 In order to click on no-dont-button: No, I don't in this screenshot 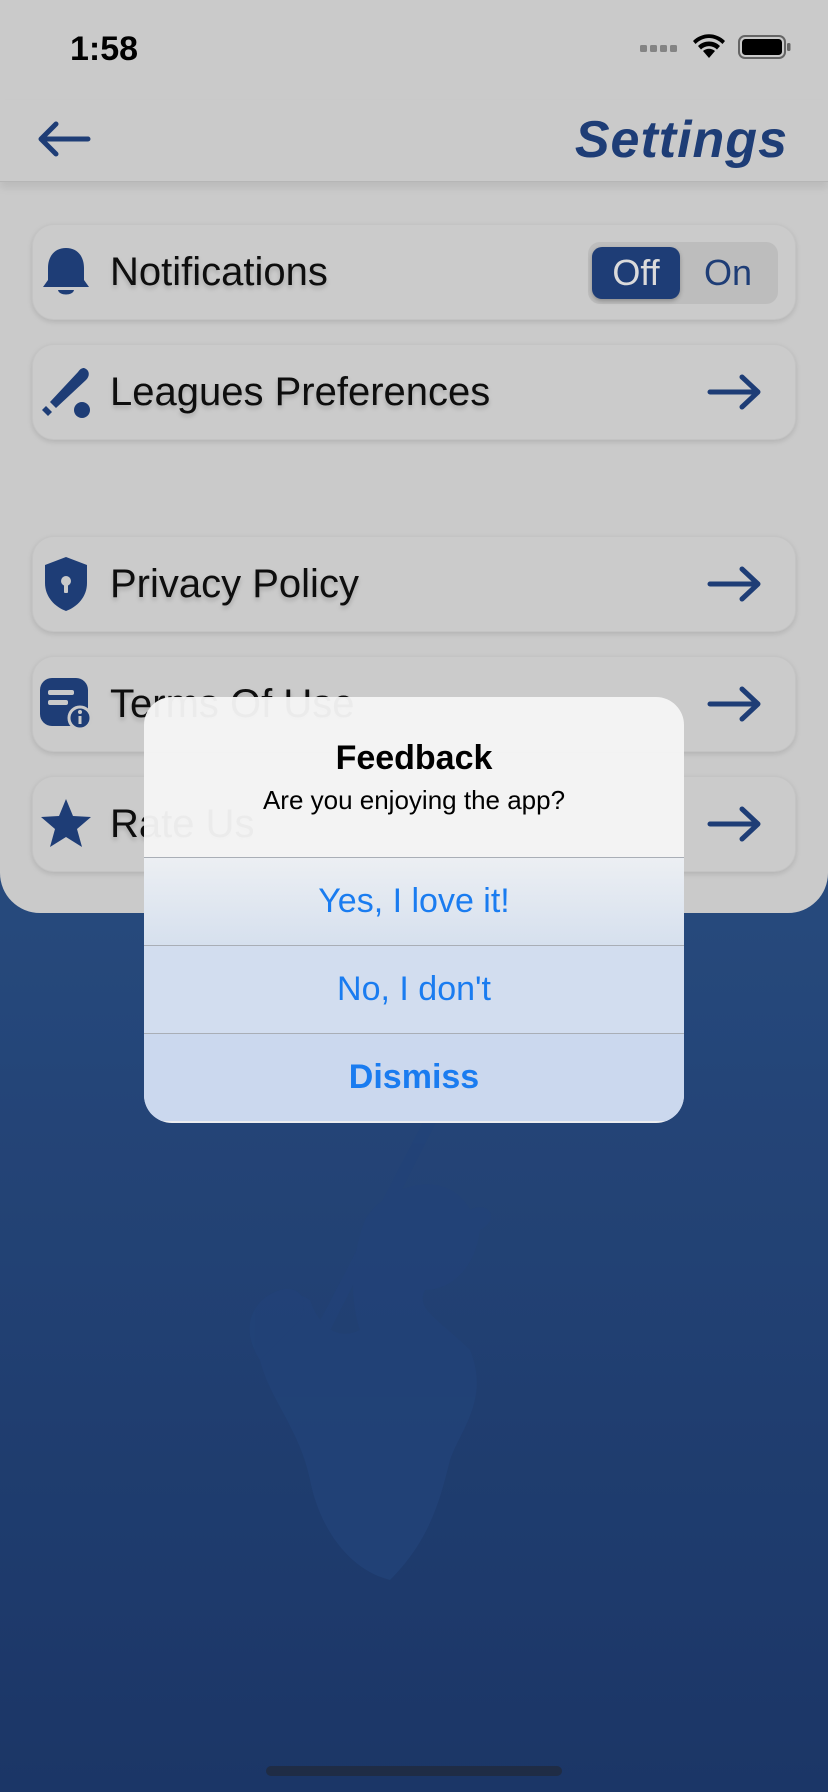, I will do `click(414, 989)`.